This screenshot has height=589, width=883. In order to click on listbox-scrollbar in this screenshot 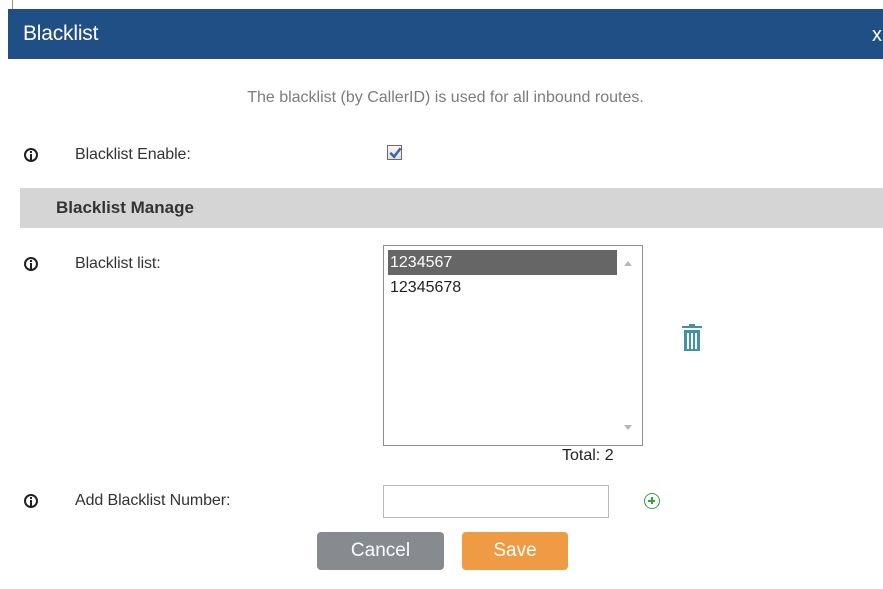, I will do `click(631, 345)`.